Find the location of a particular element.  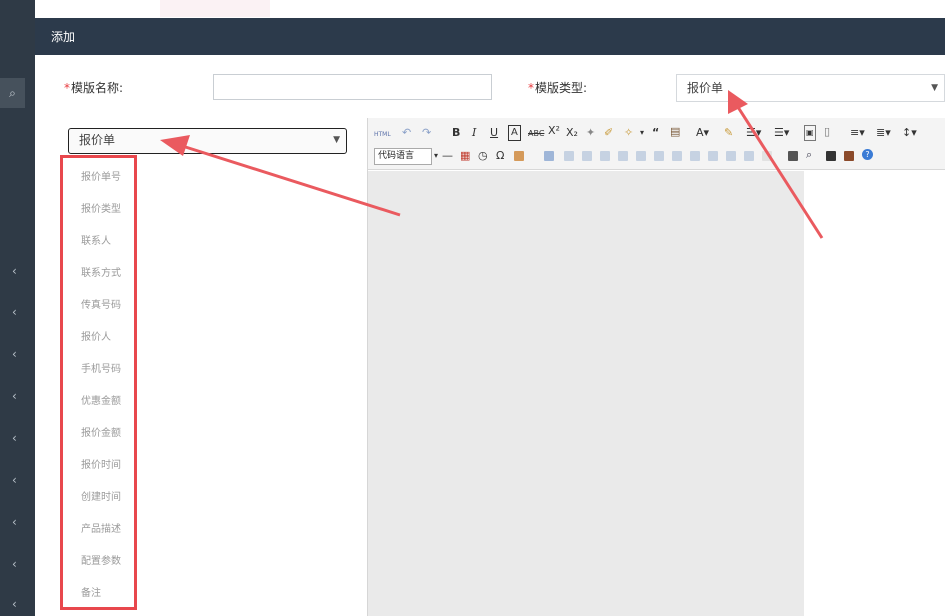

arrow-to-type-select is located at coordinates (776, 164).